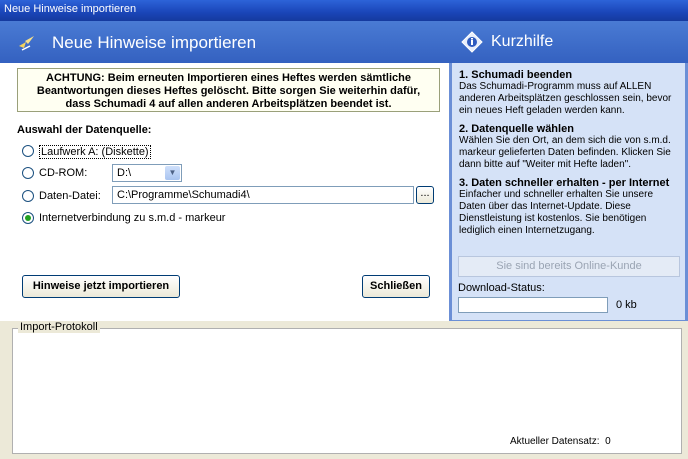 The image size is (688, 459). What do you see at coordinates (132, 218) in the screenshot?
I see `label-internet: Internetverbindung zu s.m.d - markeur` at bounding box center [132, 218].